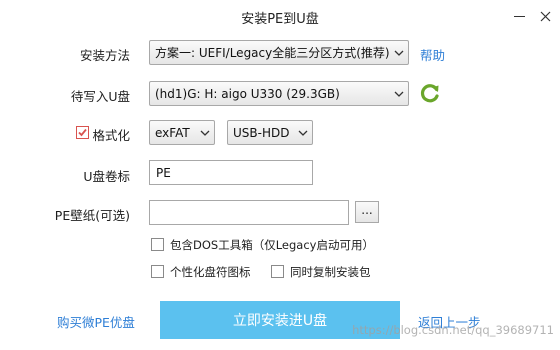 The image size is (560, 350). I want to click on title-bar: 安装PE到U盘, so click(280, 16).